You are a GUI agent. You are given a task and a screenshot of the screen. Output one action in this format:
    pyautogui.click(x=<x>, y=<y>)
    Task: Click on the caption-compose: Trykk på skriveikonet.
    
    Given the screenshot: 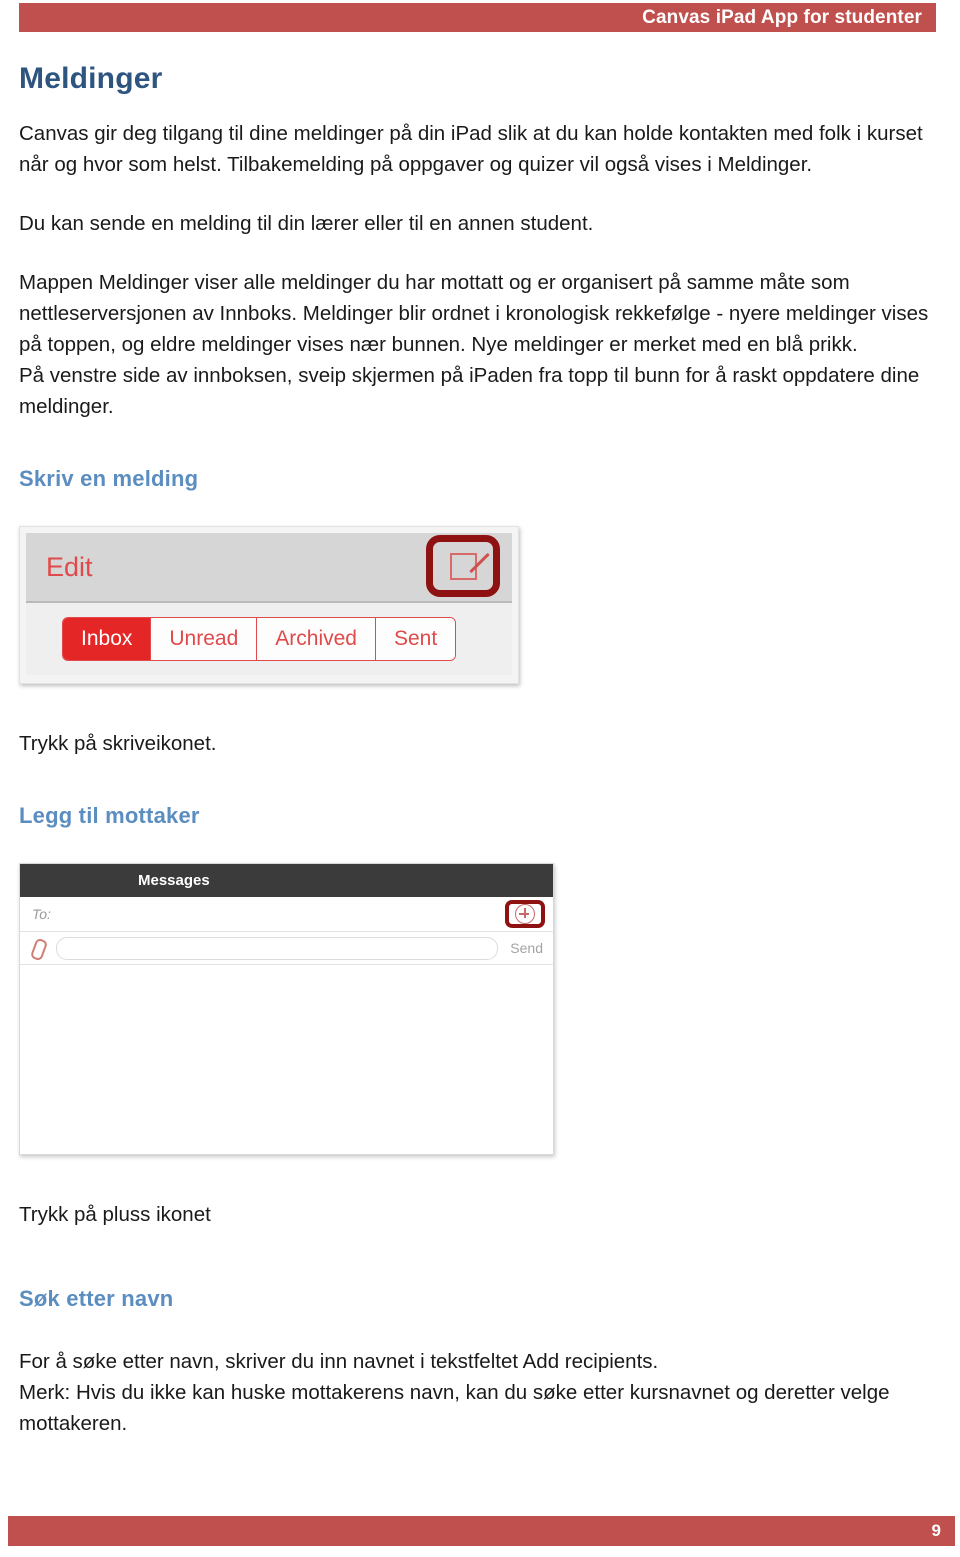 What is the action you would take?
    pyautogui.click(x=118, y=743)
    